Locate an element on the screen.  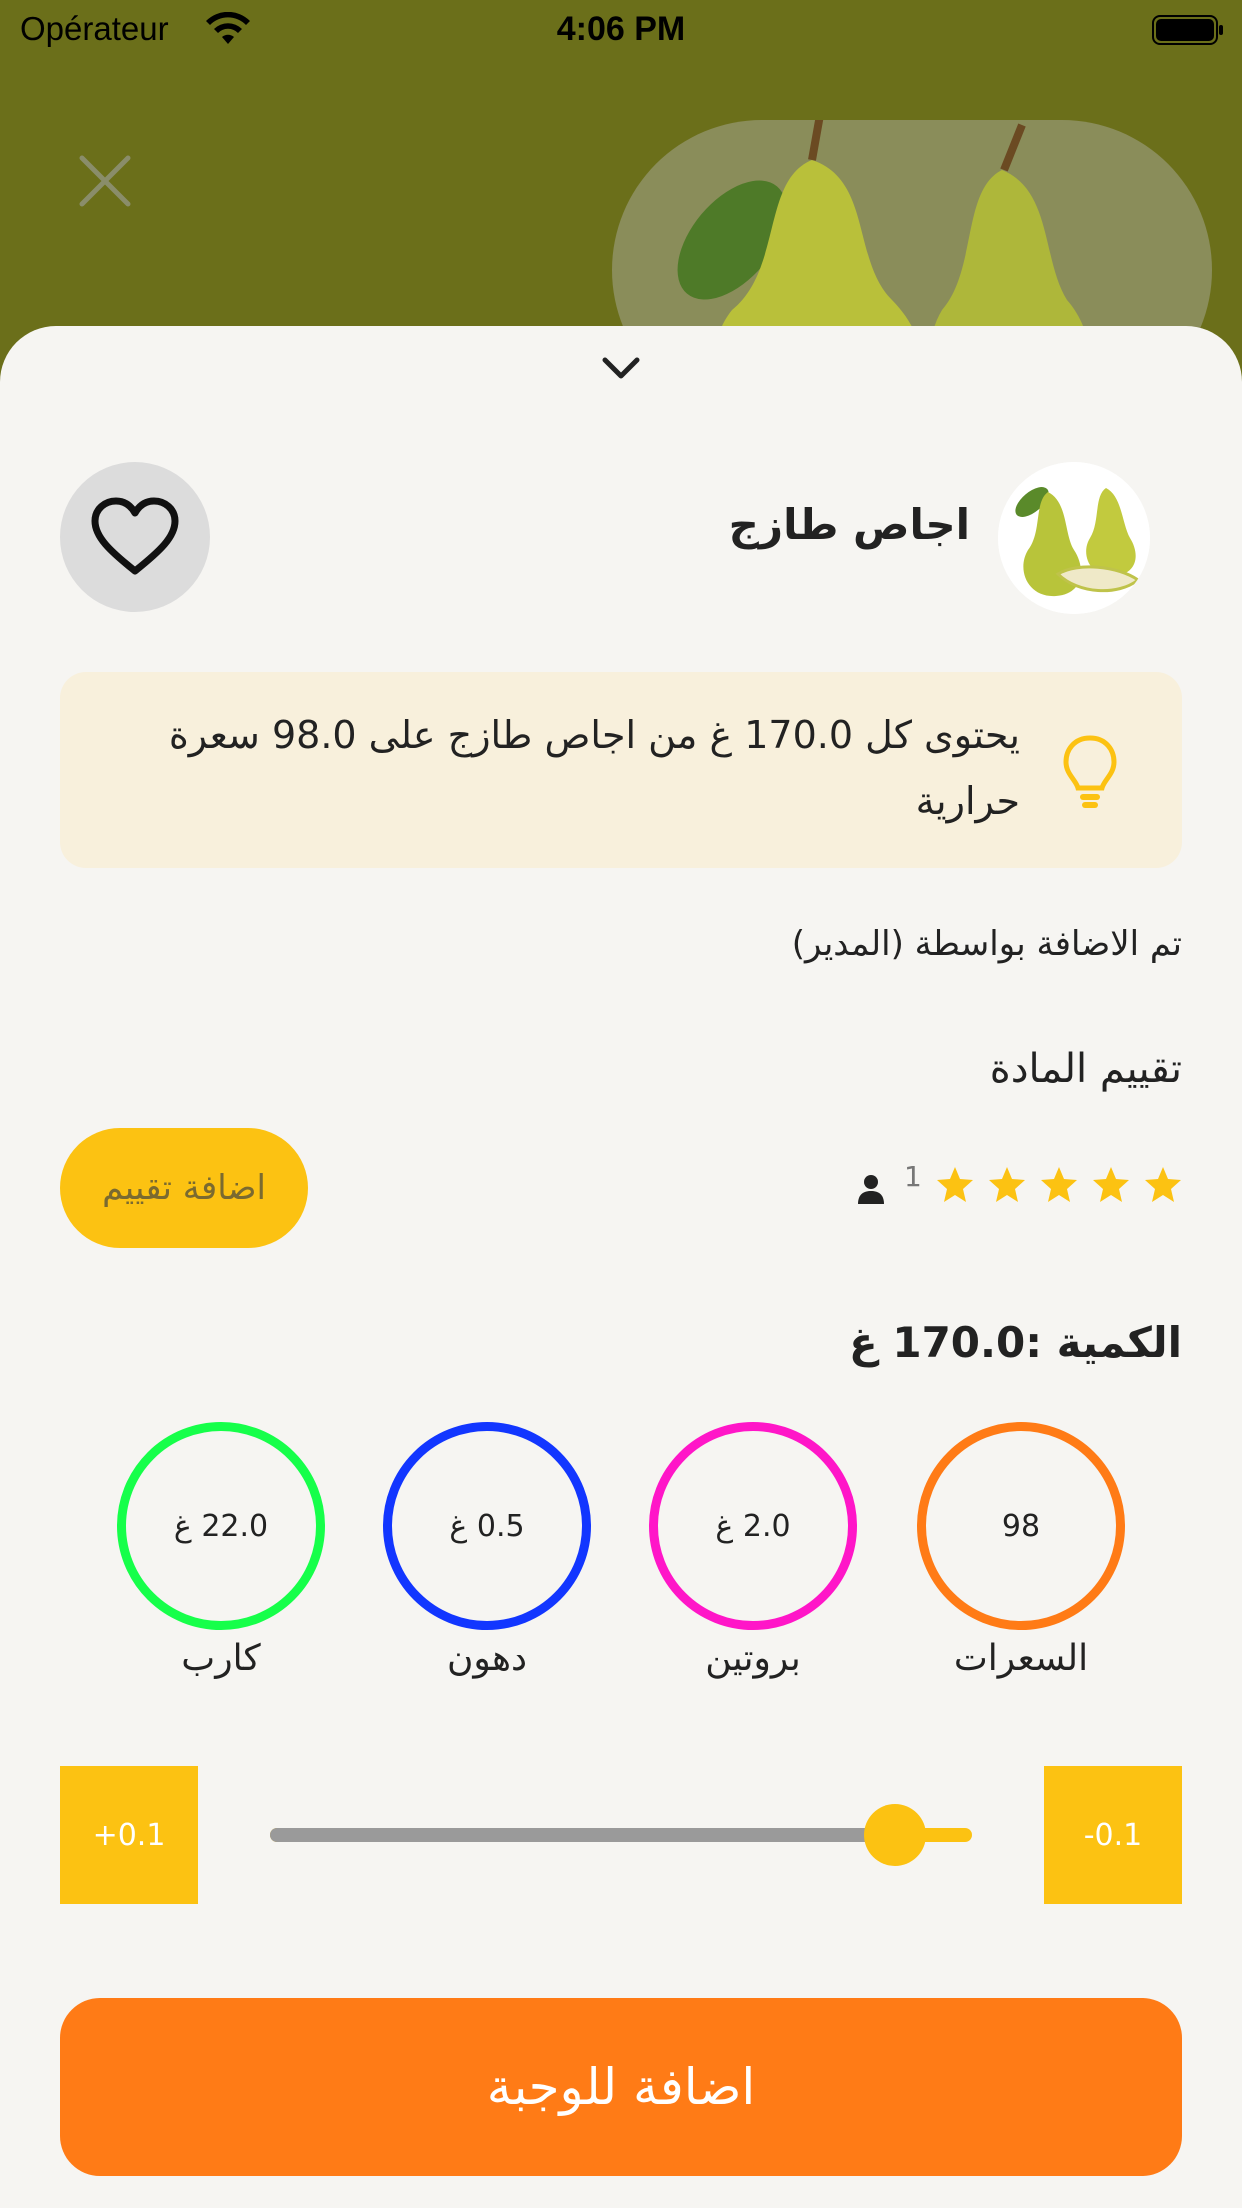
protein-ring: 2.0 غ is located at coordinates (753, 1526).